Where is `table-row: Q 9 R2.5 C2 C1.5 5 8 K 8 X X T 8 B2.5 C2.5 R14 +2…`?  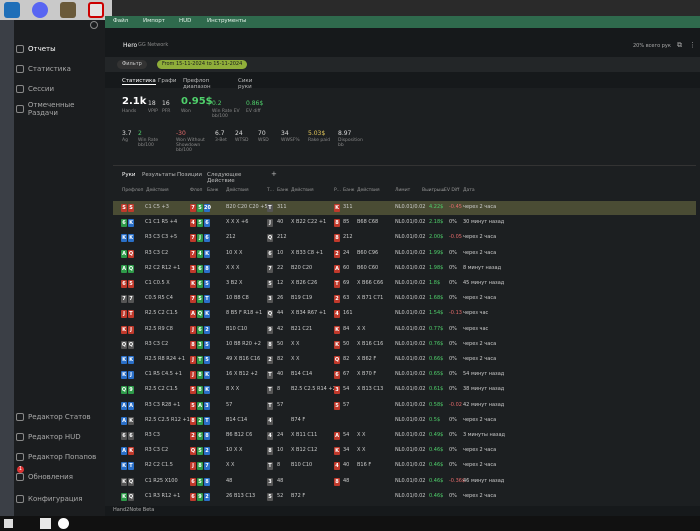 table-row: Q 9 R2.5 C2 C1.5 5 8 K 8 X X T 8 B2.5 C2.5 R14 +2… is located at coordinates (404, 390).